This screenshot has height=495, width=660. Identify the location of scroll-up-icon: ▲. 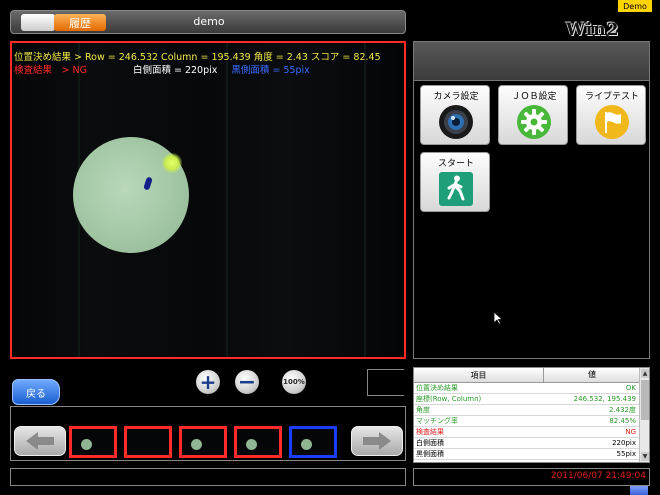
(645, 373).